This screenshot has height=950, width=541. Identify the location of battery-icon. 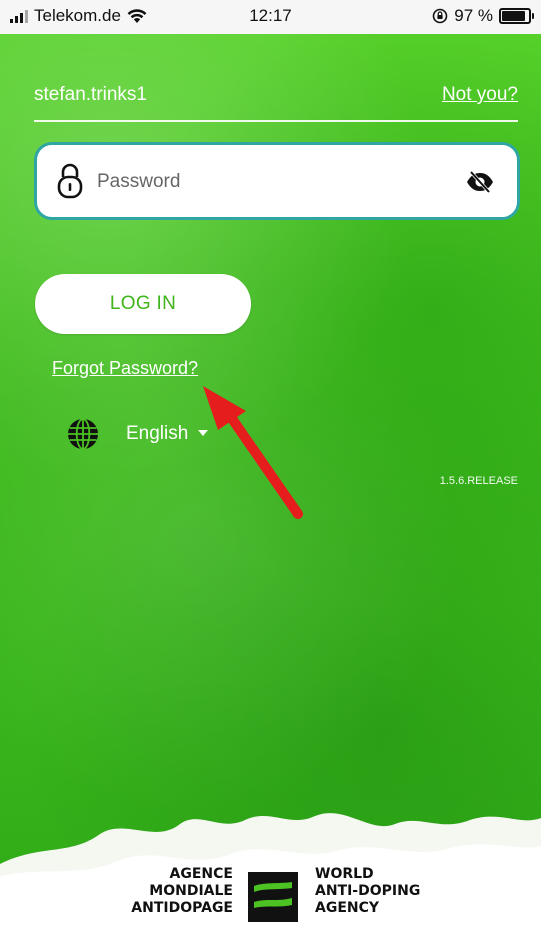
(516, 16).